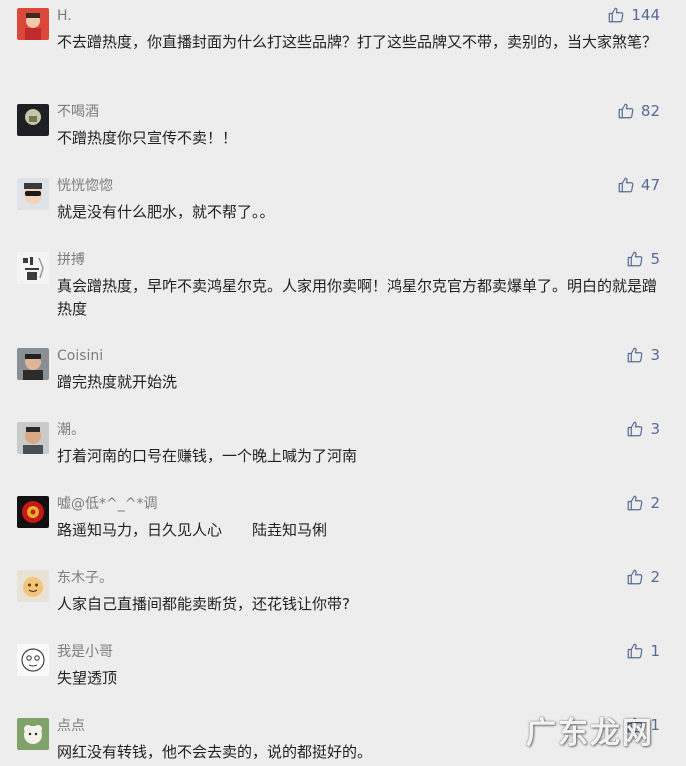 This screenshot has width=686, height=766. What do you see at coordinates (192, 530) in the screenshot?
I see `comment-text: 路遥知马力，日久见人心 陆垚知马俐` at bounding box center [192, 530].